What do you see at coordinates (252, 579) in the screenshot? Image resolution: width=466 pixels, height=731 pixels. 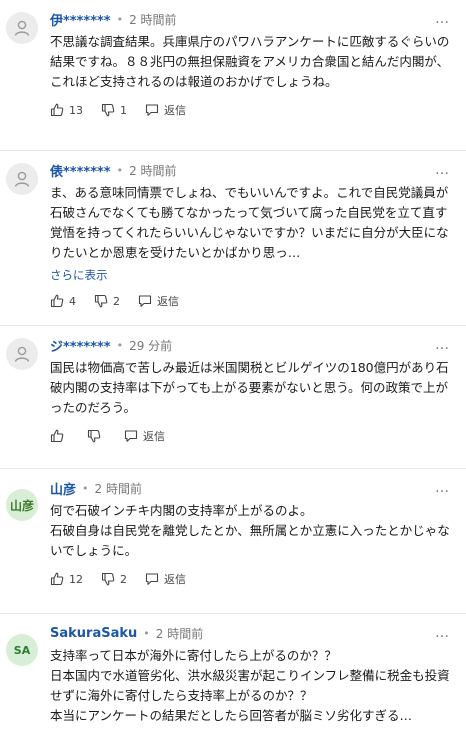 I see `comment-actions: 12 2 返信` at bounding box center [252, 579].